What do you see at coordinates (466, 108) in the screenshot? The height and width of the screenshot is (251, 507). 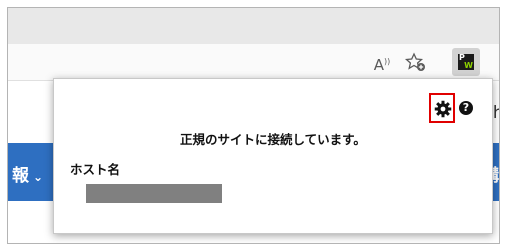 I see `help-icon: ?` at bounding box center [466, 108].